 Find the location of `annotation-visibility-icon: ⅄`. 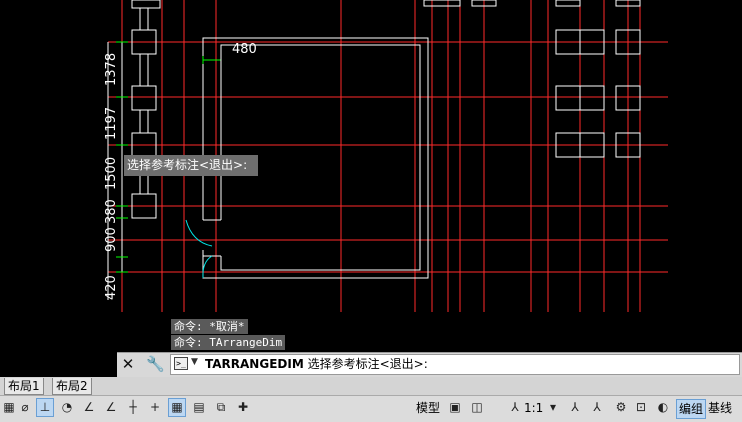

annotation-visibility-icon: ⅄ is located at coordinates (575, 407).